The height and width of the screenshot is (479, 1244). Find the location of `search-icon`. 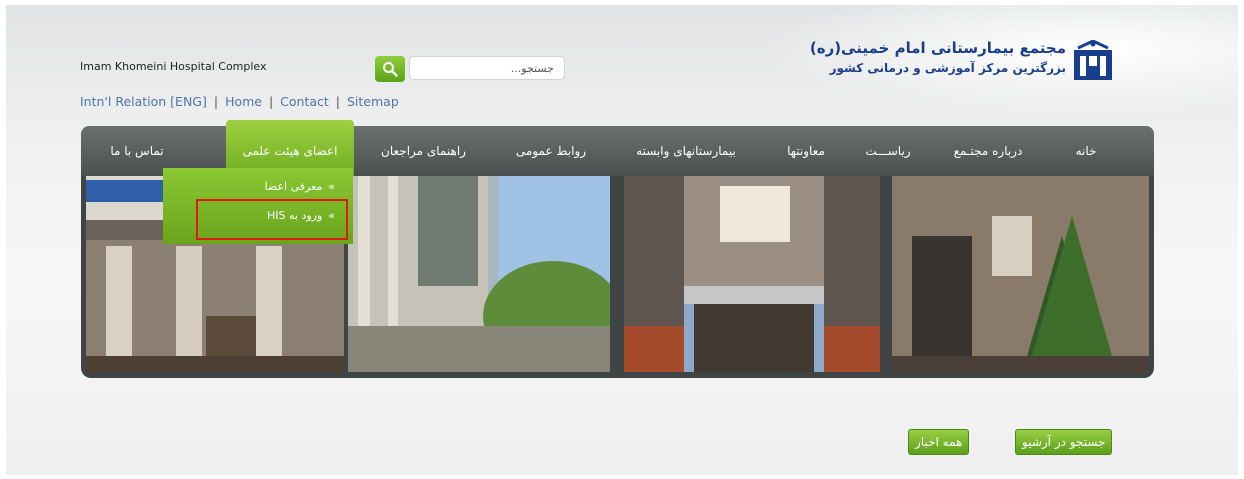

search-icon is located at coordinates (390, 69).